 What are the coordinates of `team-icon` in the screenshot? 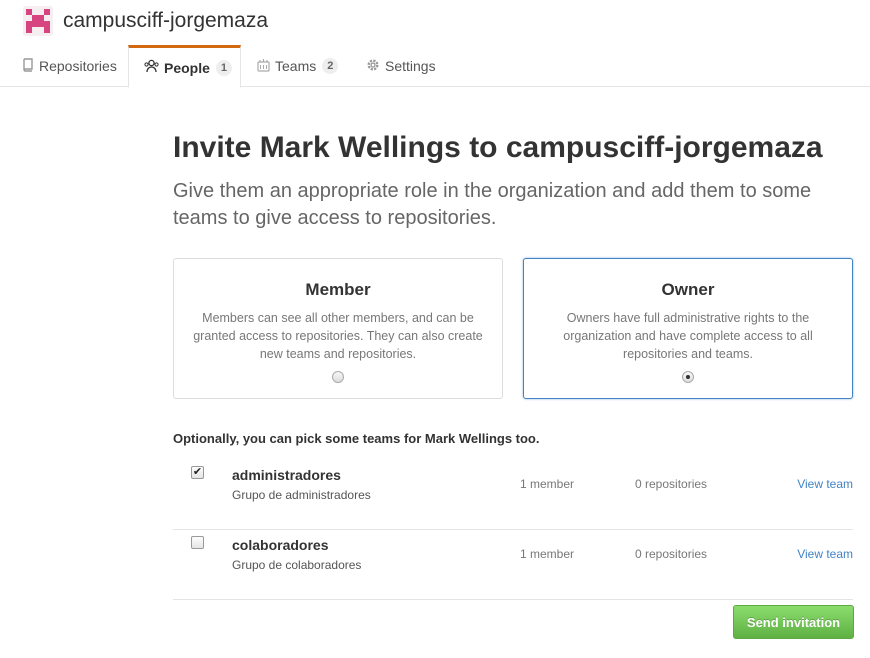 It's located at (263, 66).